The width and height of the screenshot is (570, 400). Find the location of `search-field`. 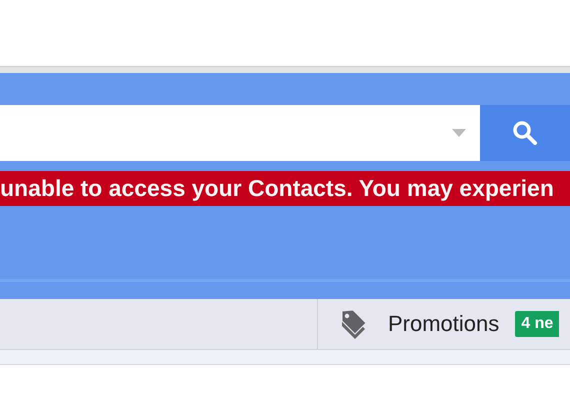

search-field is located at coordinates (240, 133).